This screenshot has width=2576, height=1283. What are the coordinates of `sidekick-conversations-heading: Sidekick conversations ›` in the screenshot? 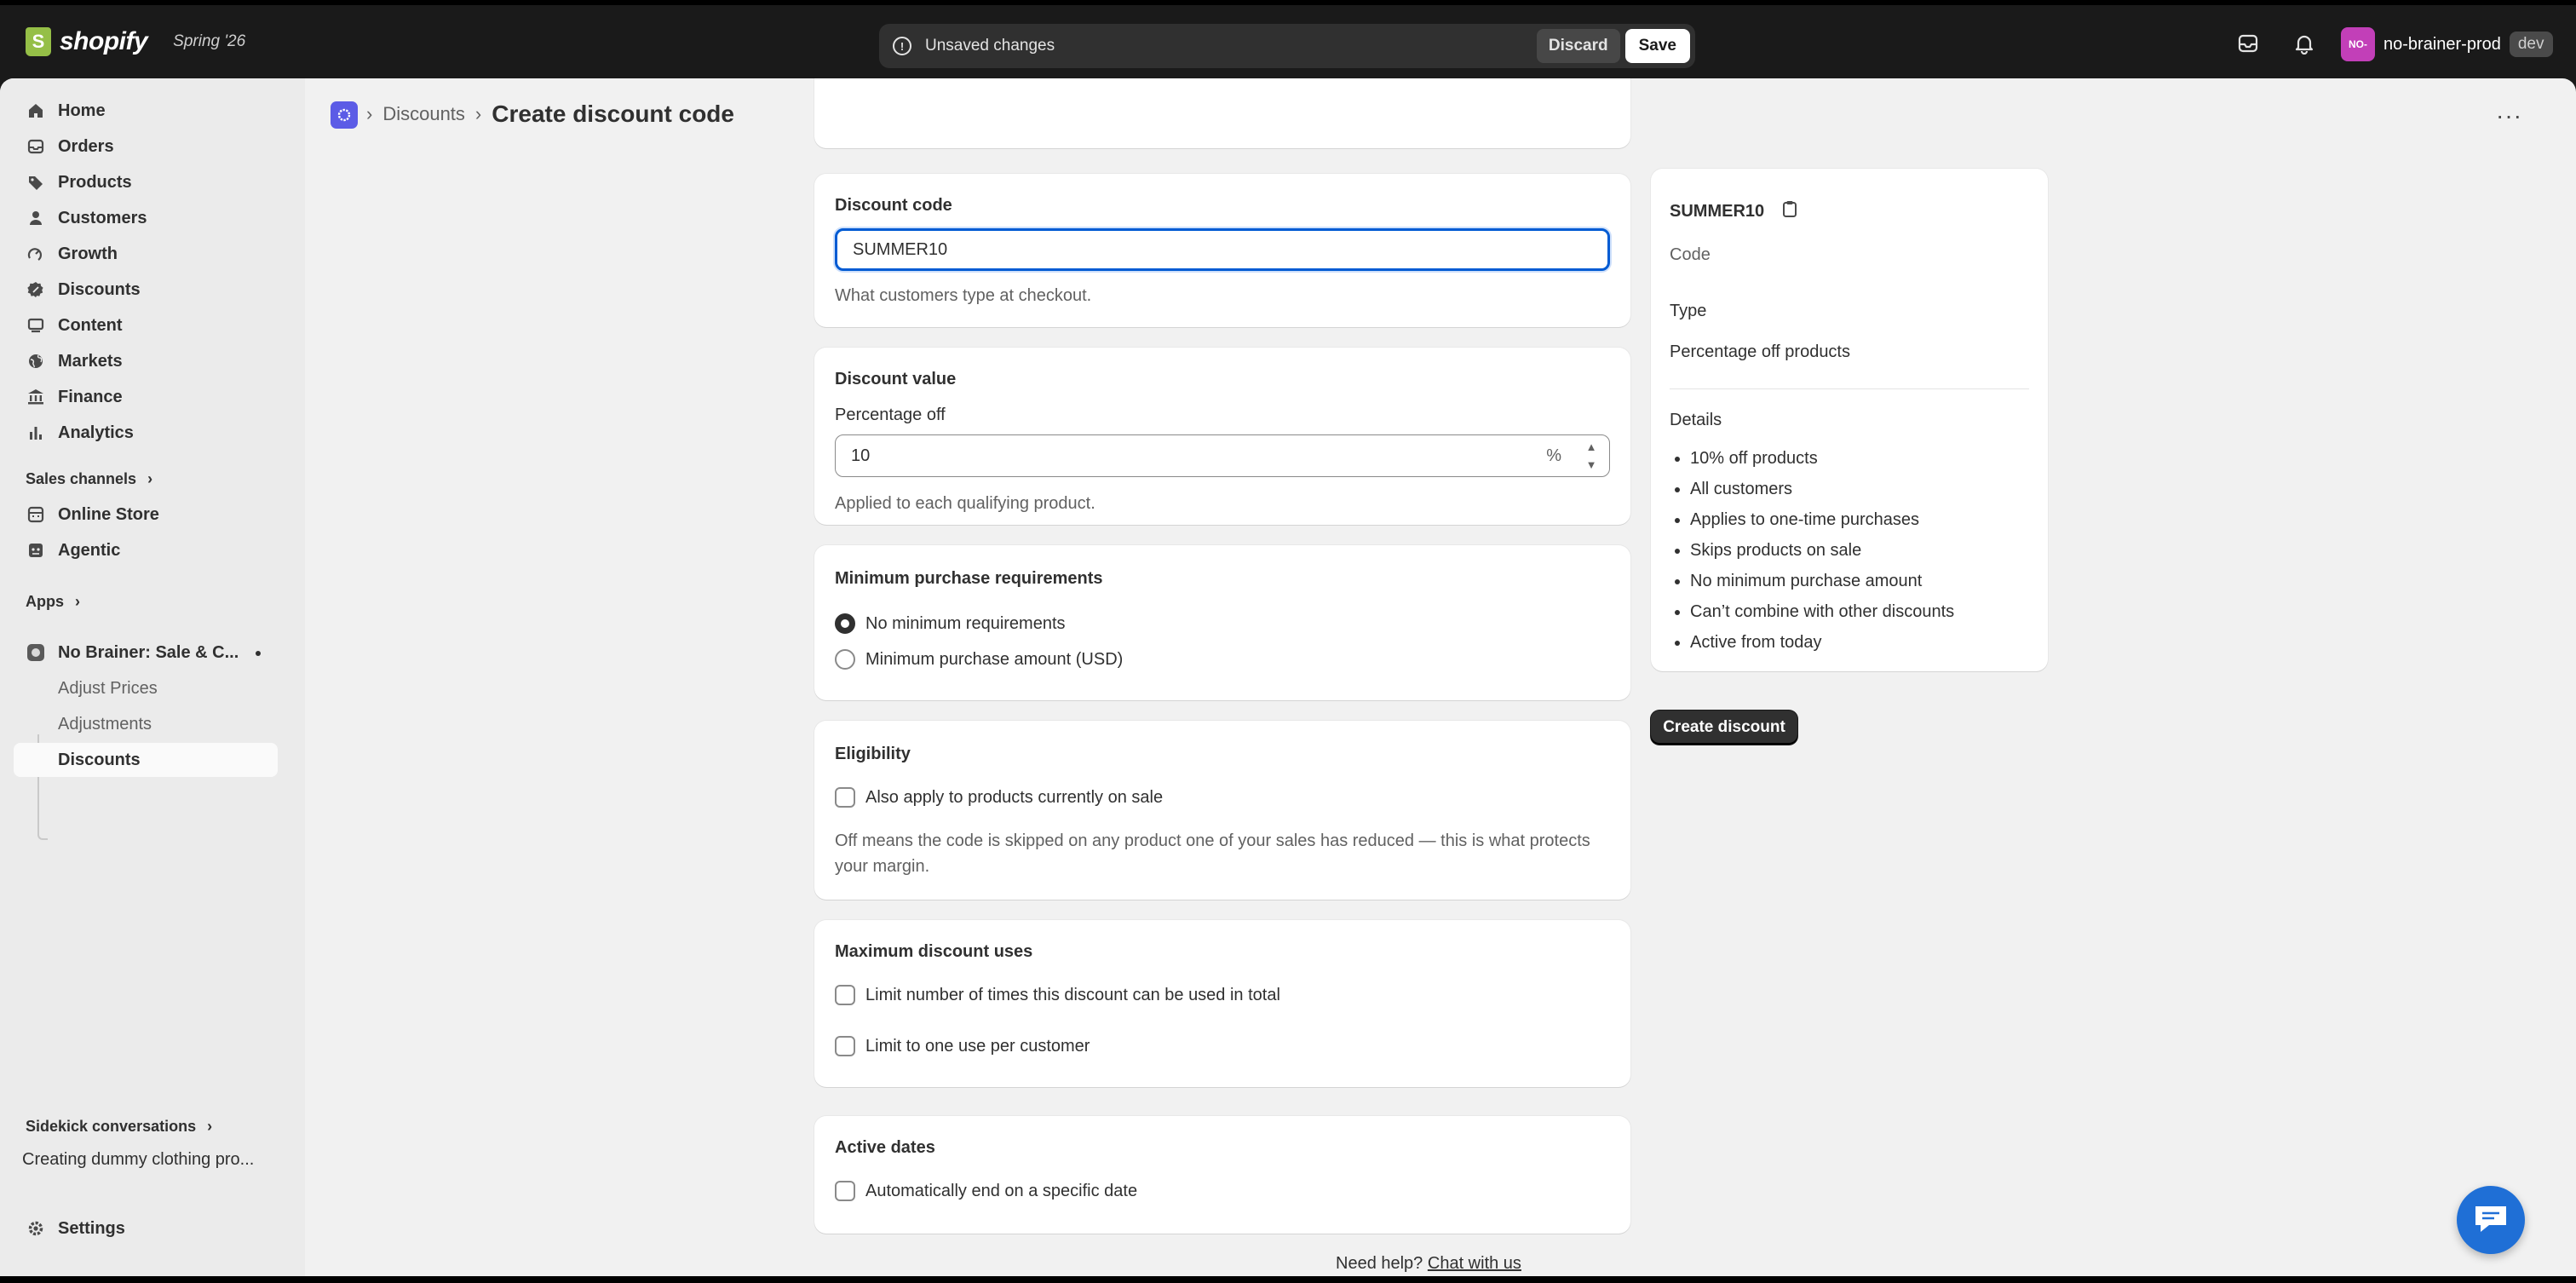 It's located at (119, 1127).